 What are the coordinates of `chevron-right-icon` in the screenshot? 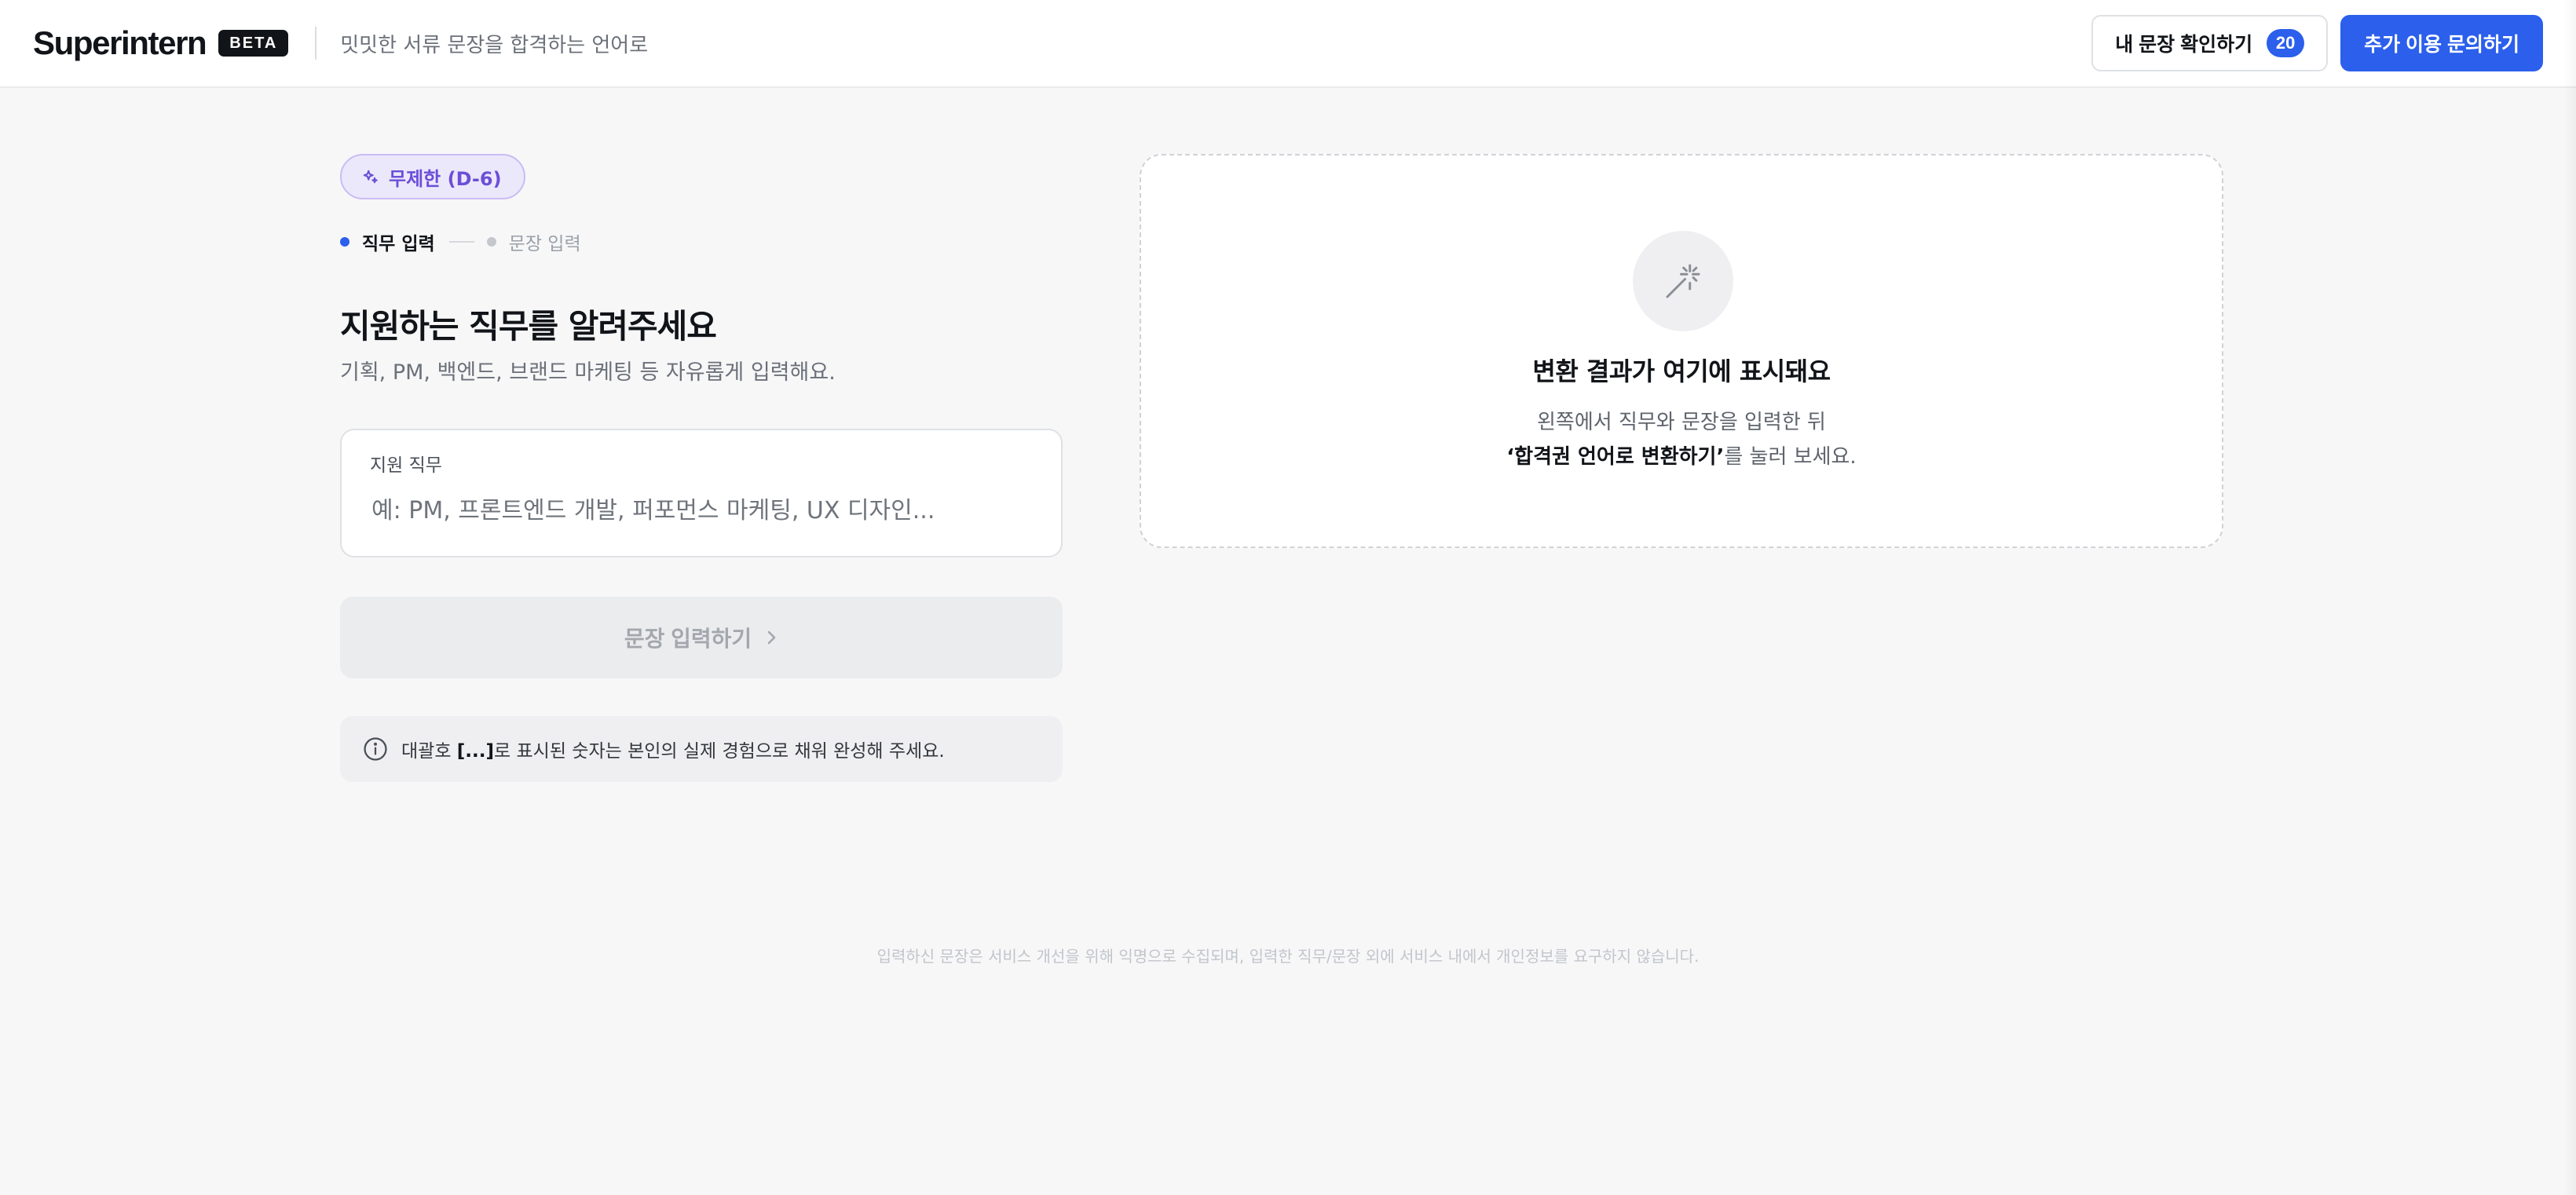 It's located at (771, 637).